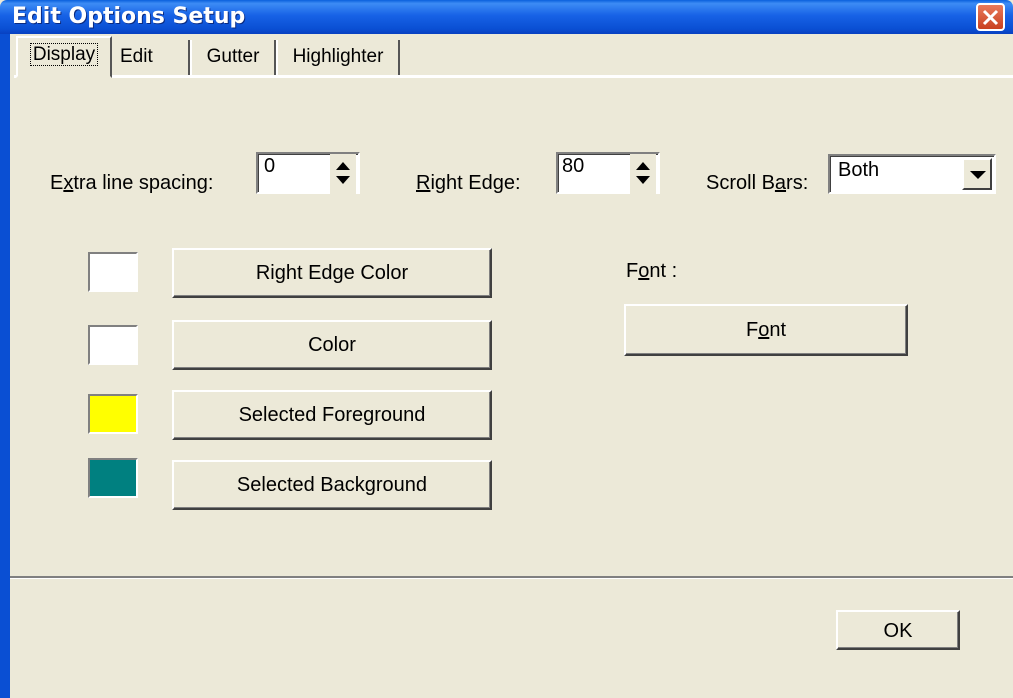 This screenshot has width=1013, height=698. I want to click on extra-line-spacing-value: 0, so click(270, 166).